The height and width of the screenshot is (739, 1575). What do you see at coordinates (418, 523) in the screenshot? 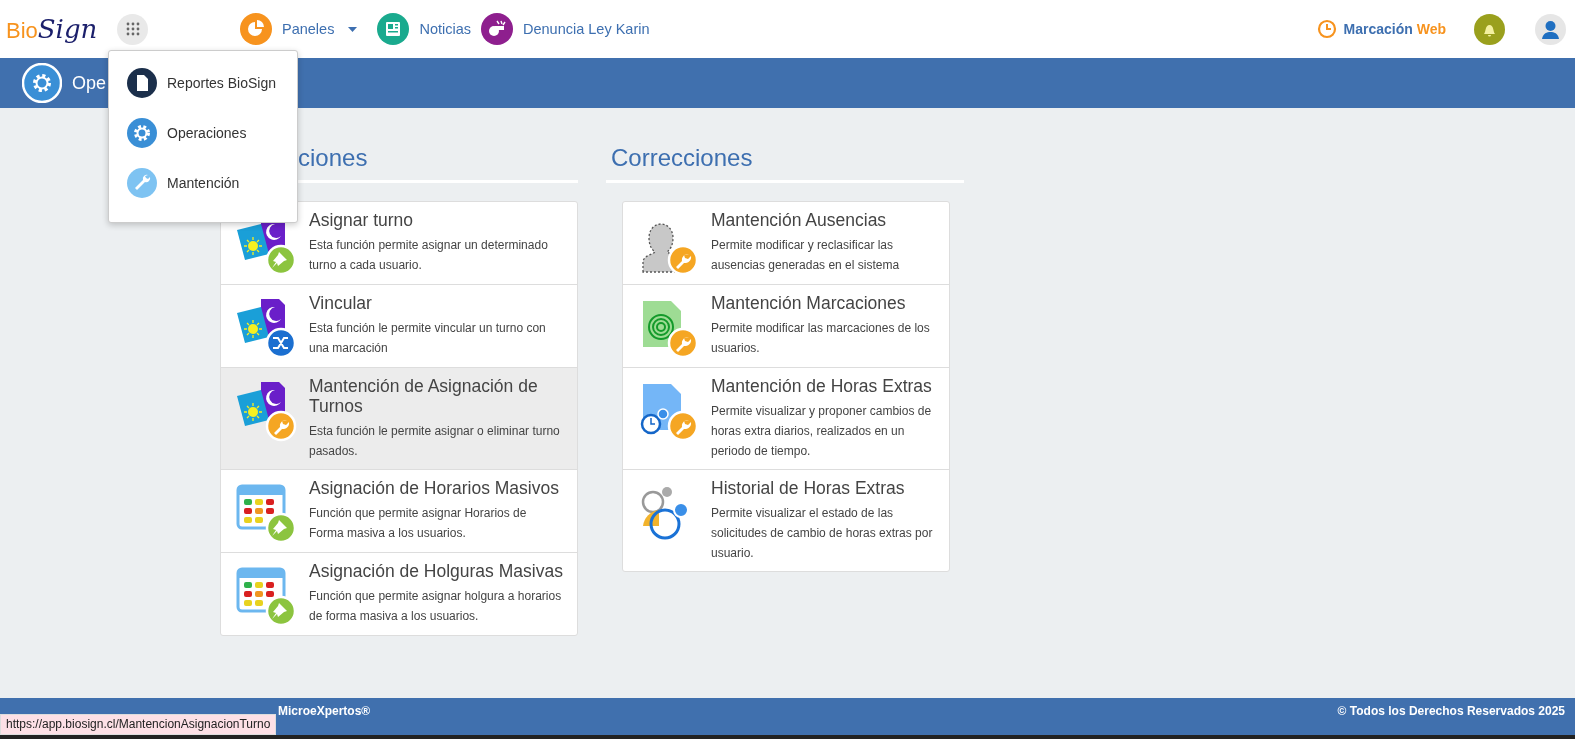
I see `card-description: Función que permite asignar Horarios de Forma masiva a los usuarios.` at bounding box center [418, 523].